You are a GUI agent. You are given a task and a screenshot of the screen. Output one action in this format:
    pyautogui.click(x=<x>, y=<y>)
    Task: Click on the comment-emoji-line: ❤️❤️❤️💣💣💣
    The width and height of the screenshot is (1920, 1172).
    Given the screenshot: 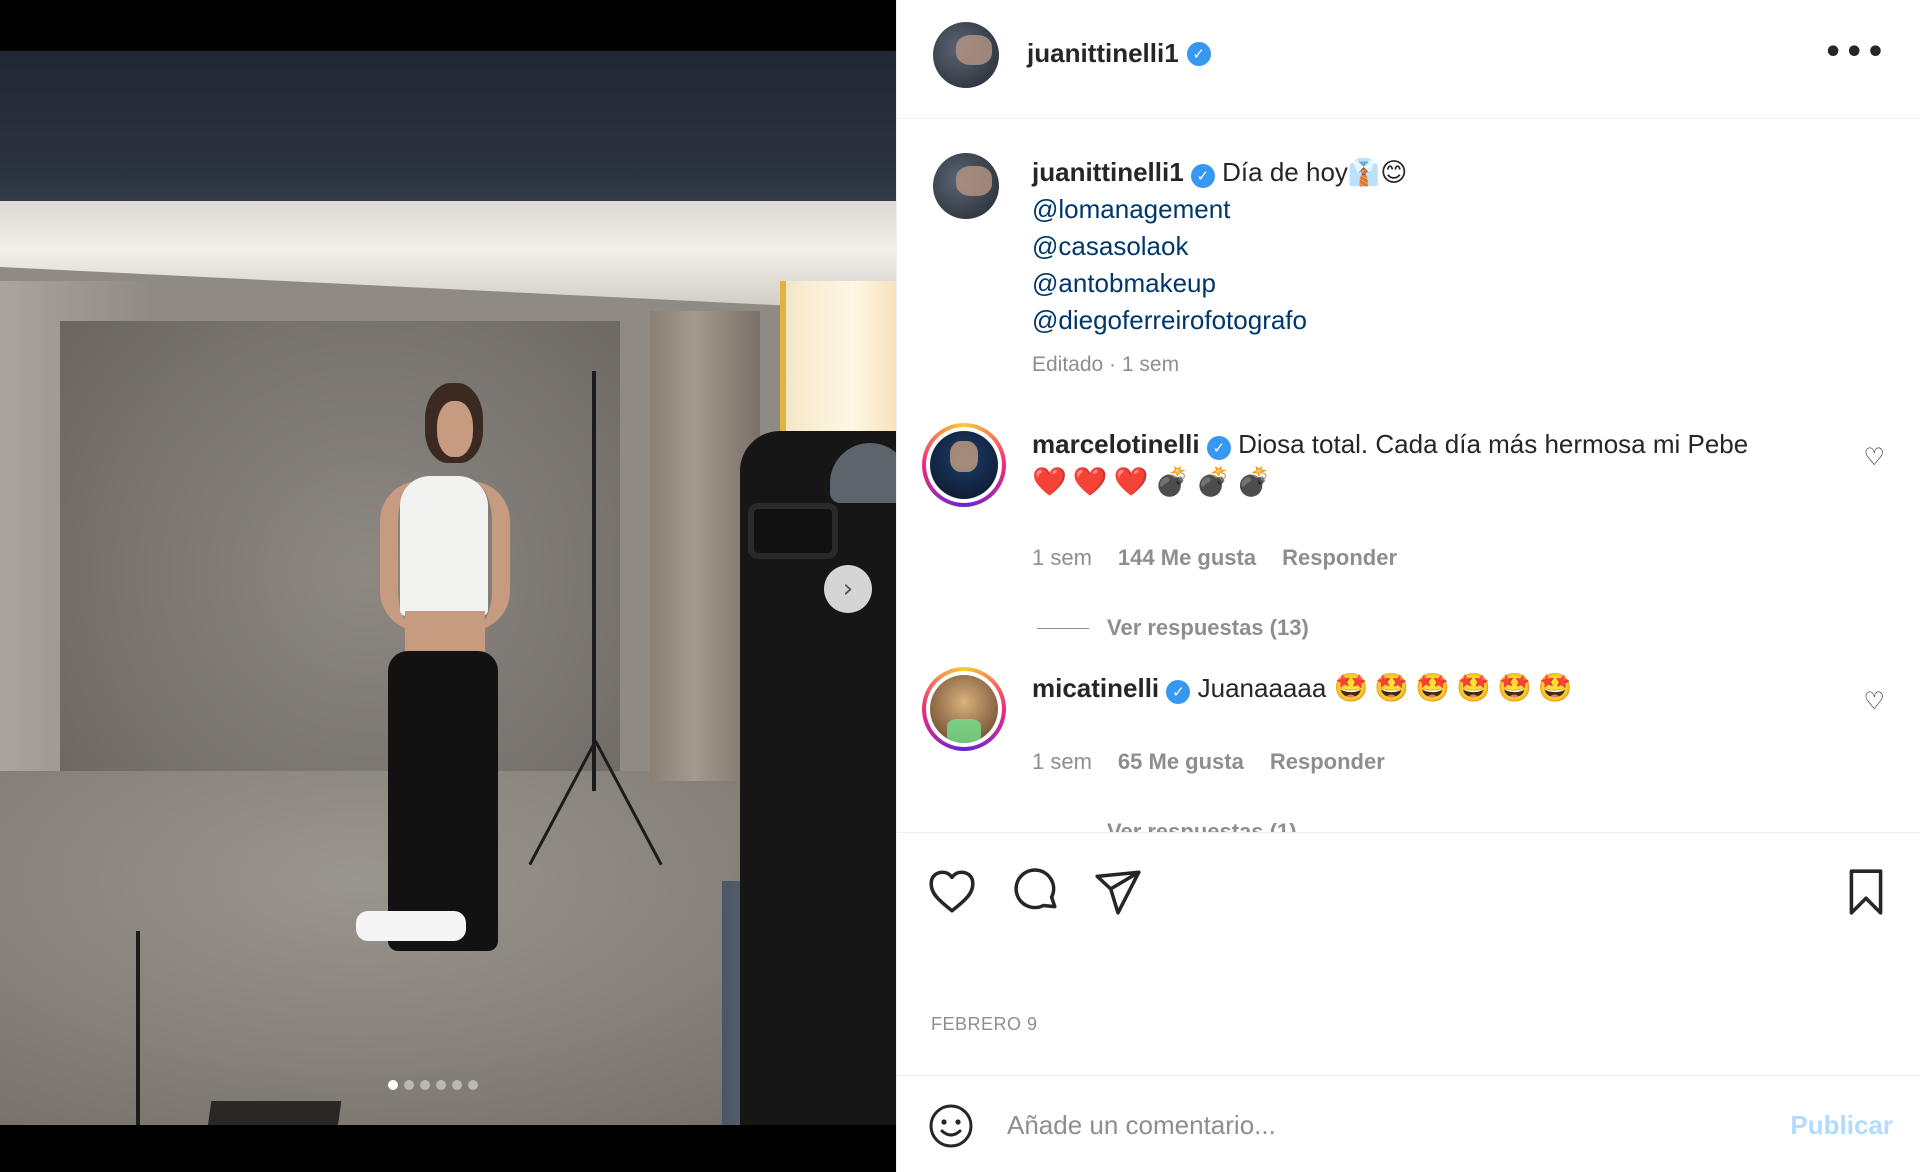 What is the action you would take?
    pyautogui.click(x=1155, y=481)
    